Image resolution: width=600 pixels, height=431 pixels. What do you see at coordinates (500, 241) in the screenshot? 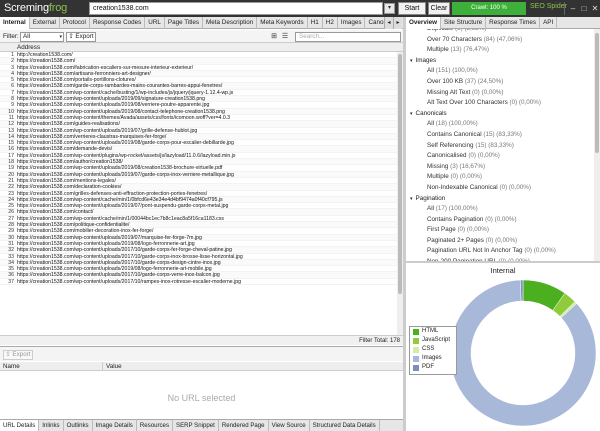
I see `overview-item: Paginated 2+ Pages (0) (0,00%)` at bounding box center [500, 241].